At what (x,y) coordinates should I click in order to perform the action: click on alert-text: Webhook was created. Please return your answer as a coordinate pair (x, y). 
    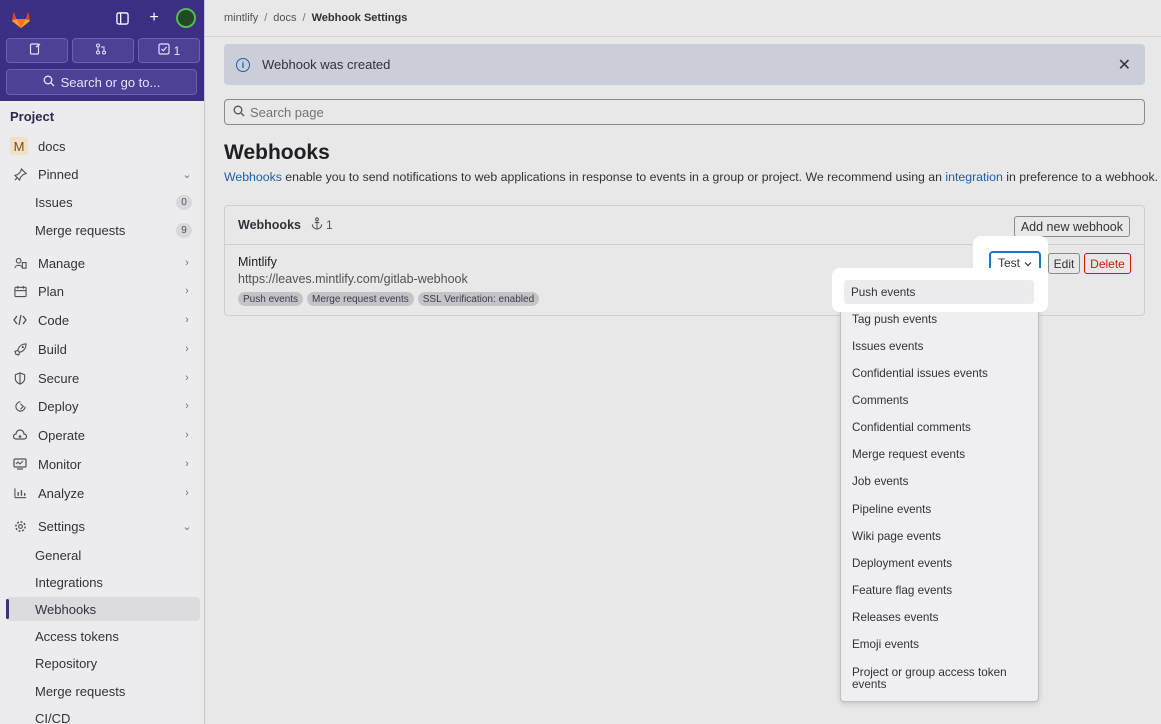
    Looking at the image, I should click on (326, 64).